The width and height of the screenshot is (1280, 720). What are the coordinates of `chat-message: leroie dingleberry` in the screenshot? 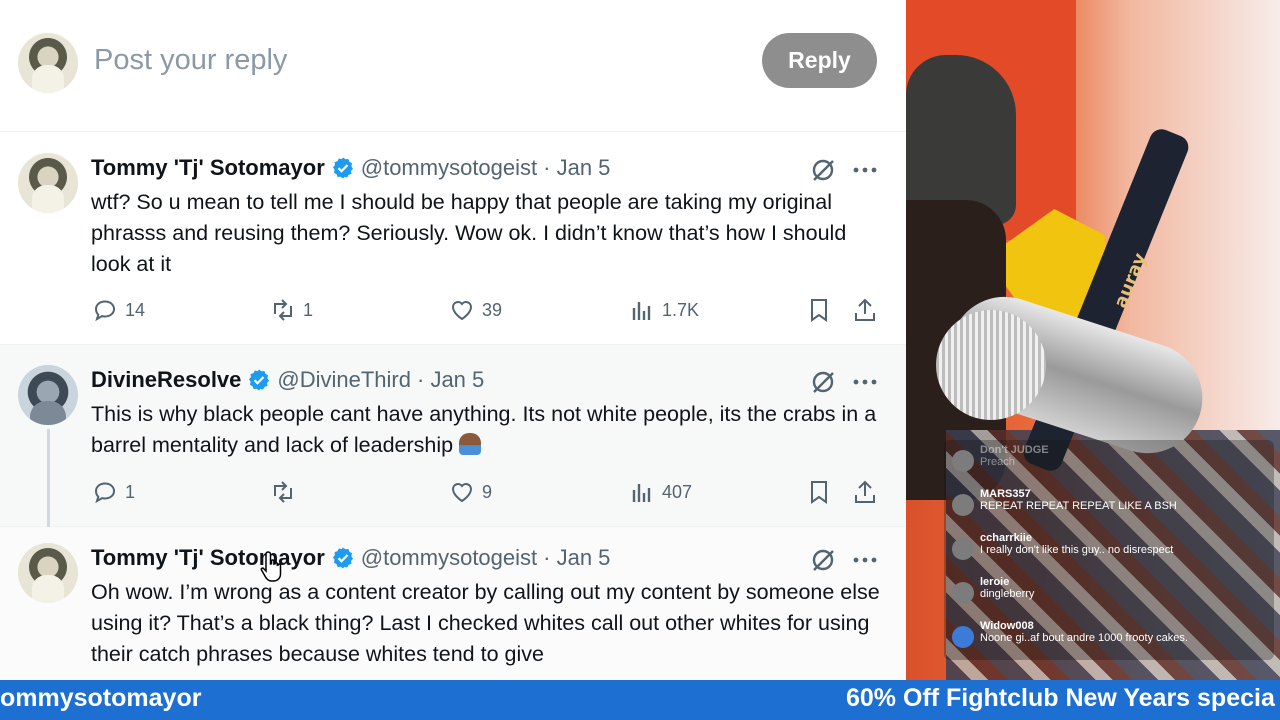 It's located at (1112, 590).